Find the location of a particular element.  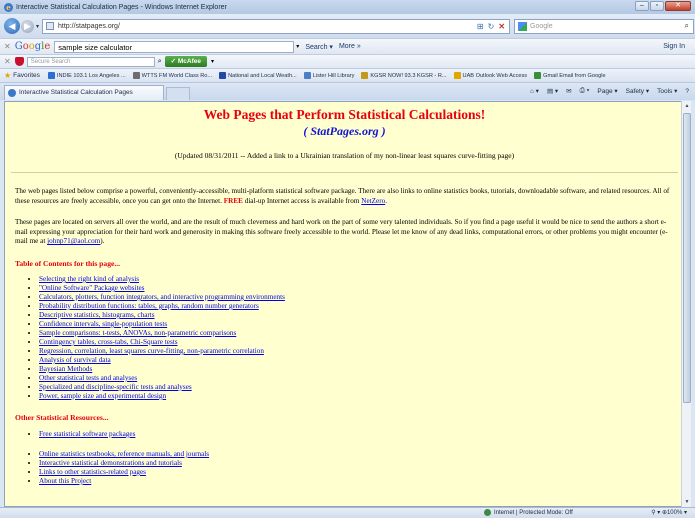

print-icon: ⎙ ▾ is located at coordinates (585, 91).